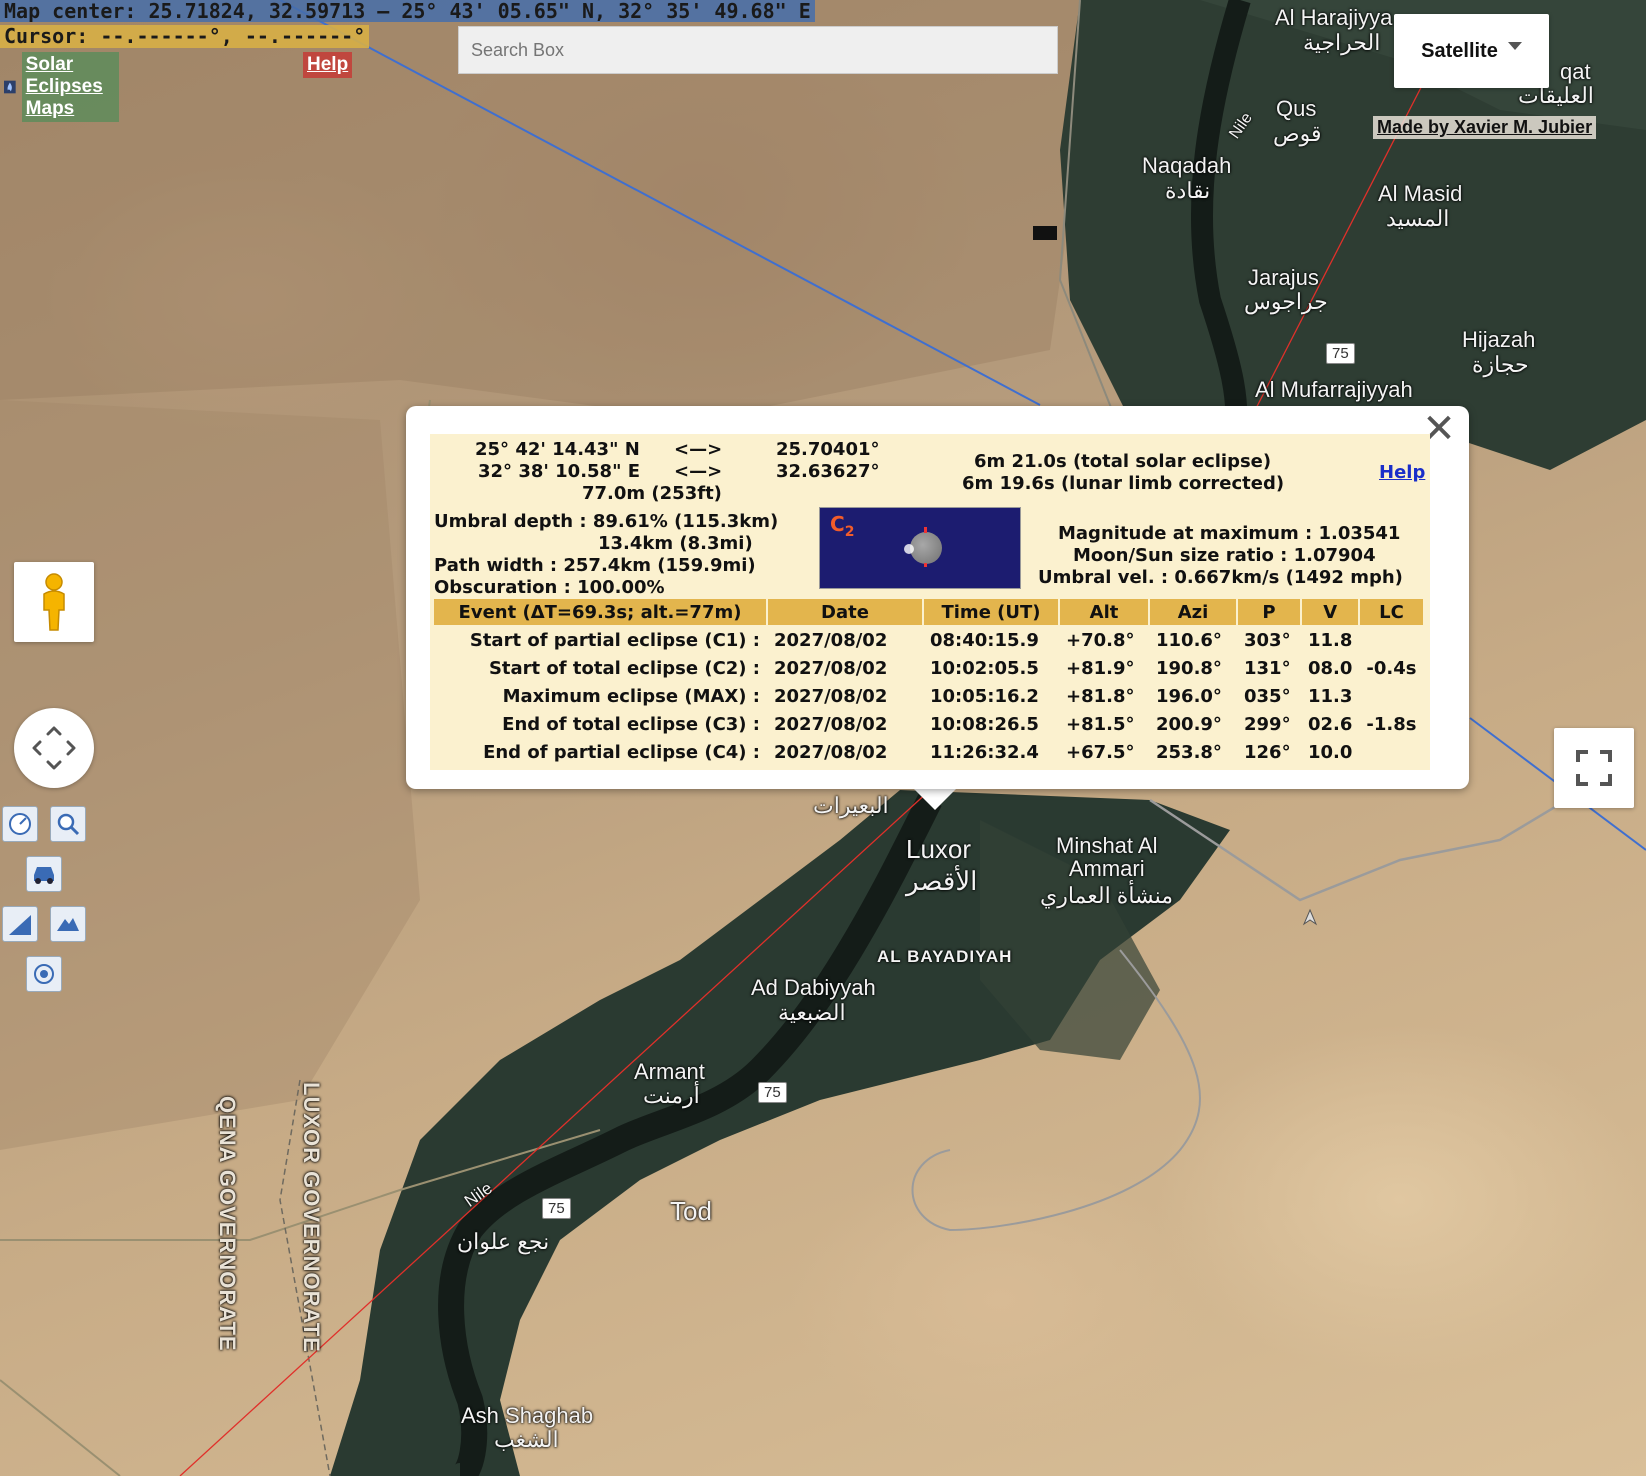  Describe the element at coordinates (1330, 724) in the screenshot. I see `event-v: 02.6` at that location.